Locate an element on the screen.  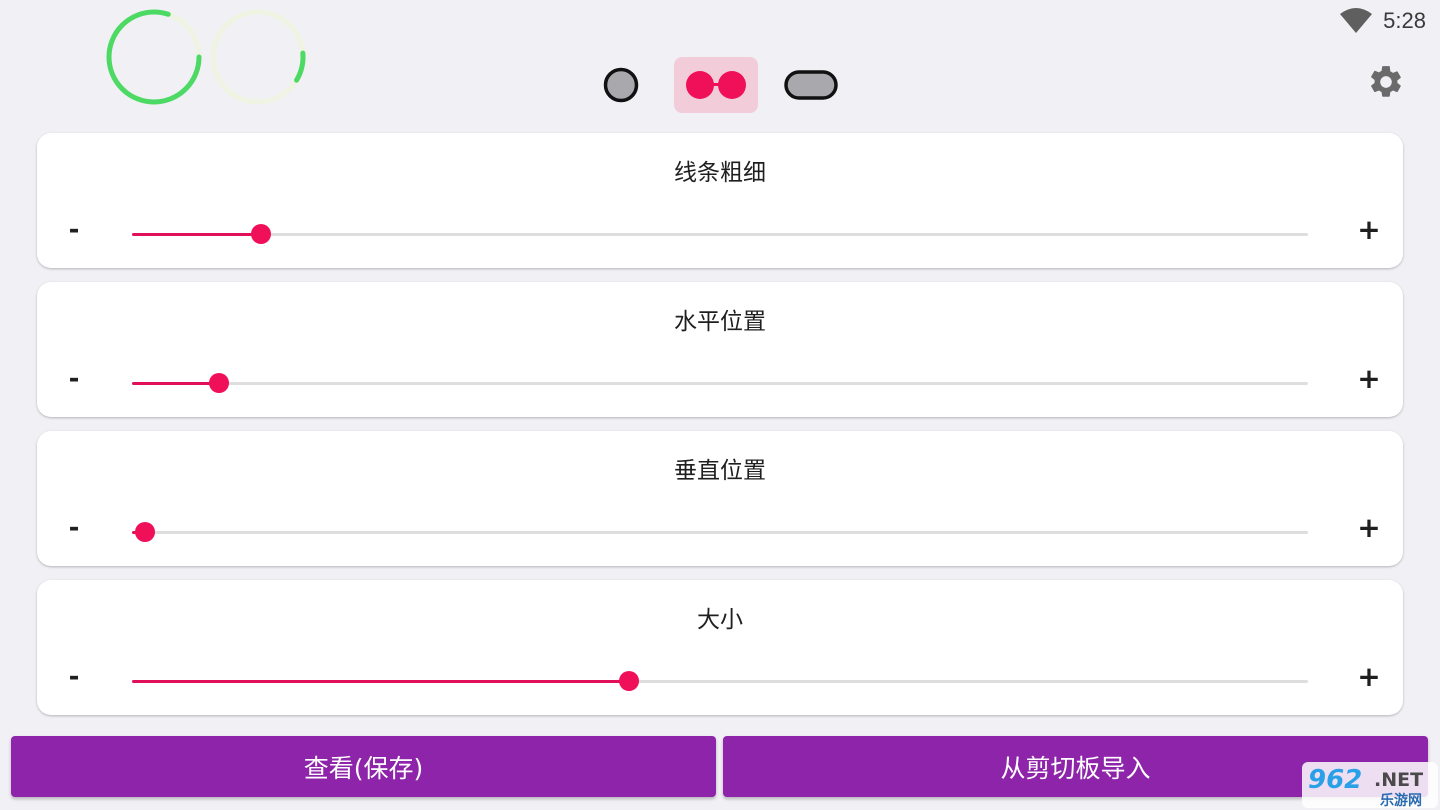
pill-style-option is located at coordinates (811, 85).